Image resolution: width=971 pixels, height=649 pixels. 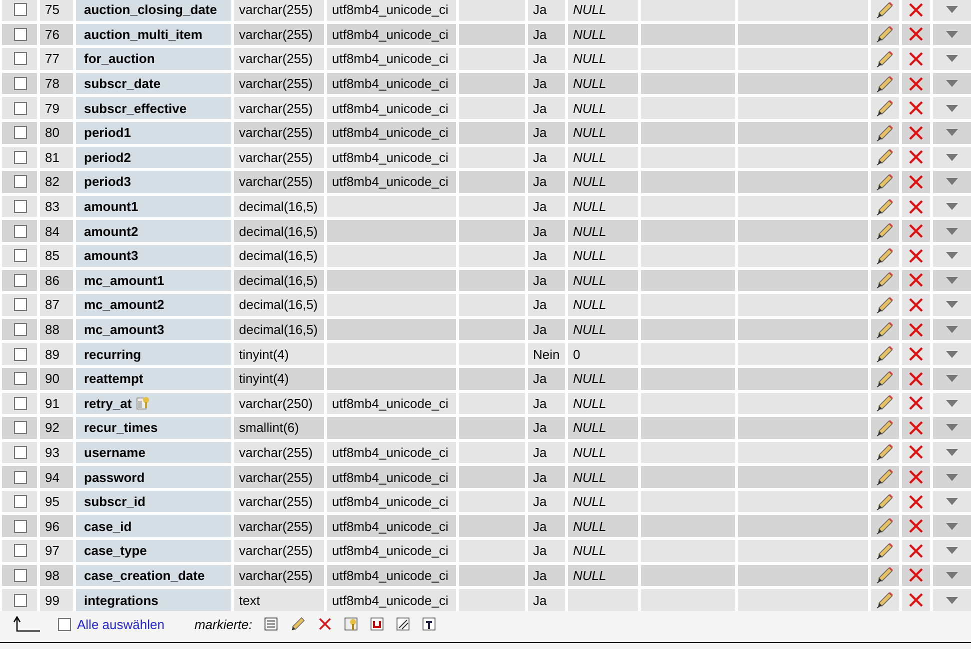 What do you see at coordinates (429, 624) in the screenshot?
I see `fulltext-icon` at bounding box center [429, 624].